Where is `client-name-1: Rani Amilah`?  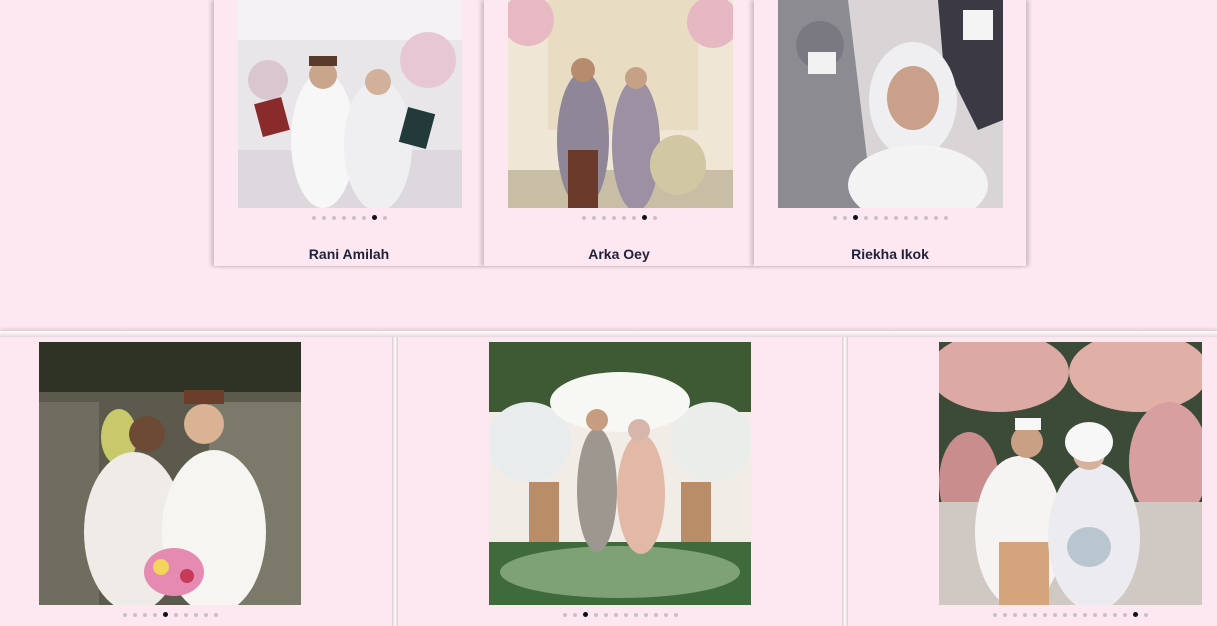 client-name-1: Rani Amilah is located at coordinates (349, 254).